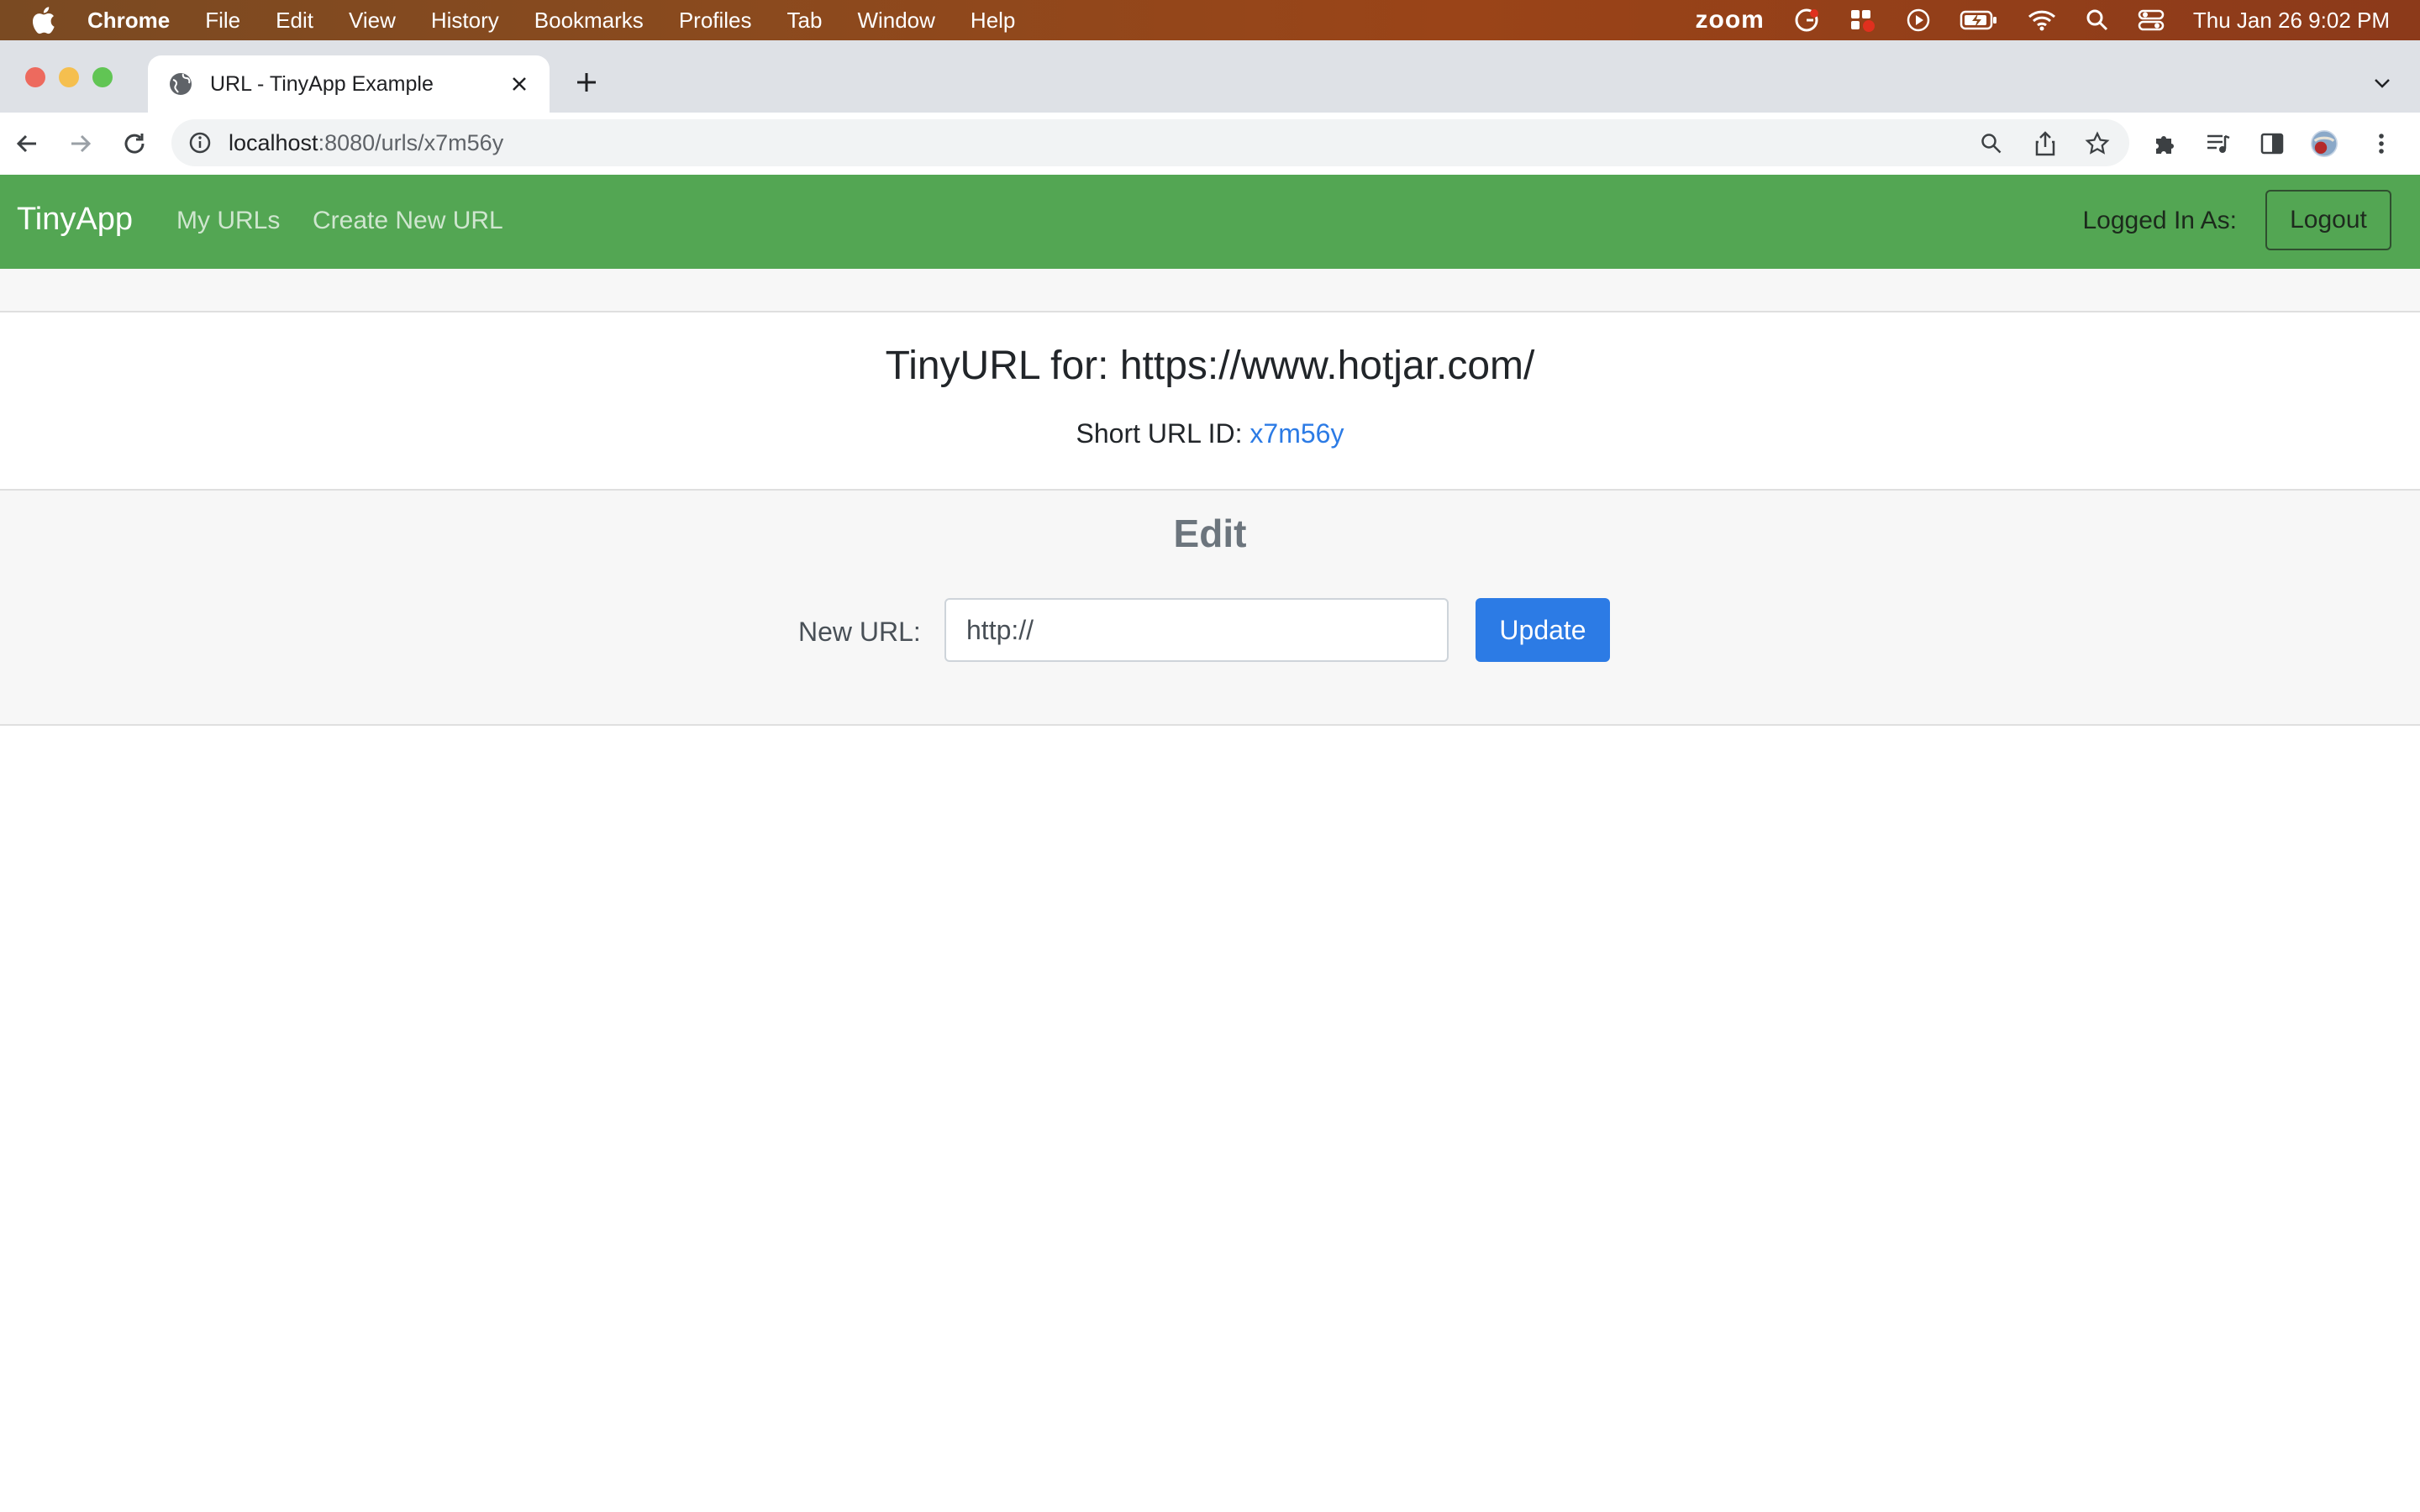 The height and width of the screenshot is (1512, 2420). Describe the element at coordinates (35, 77) in the screenshot. I see `window-close-button` at that location.